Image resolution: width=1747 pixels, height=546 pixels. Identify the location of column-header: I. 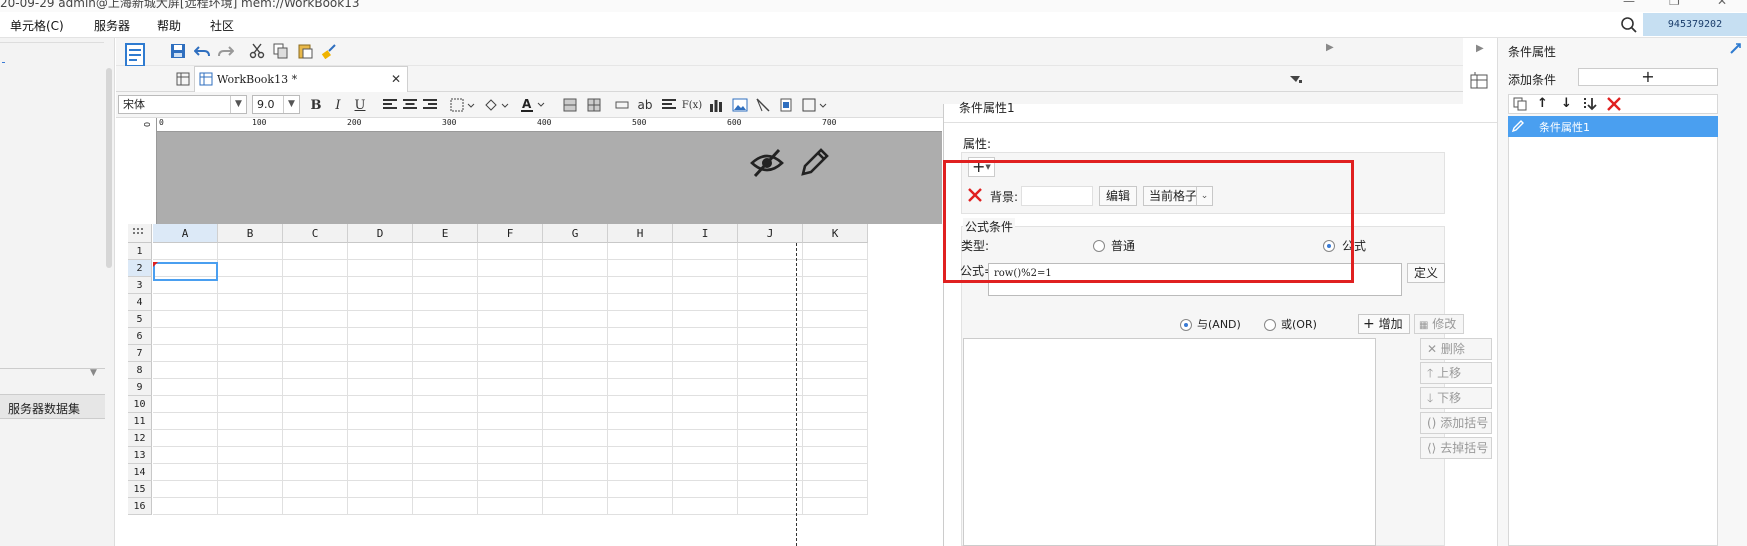
(705, 233).